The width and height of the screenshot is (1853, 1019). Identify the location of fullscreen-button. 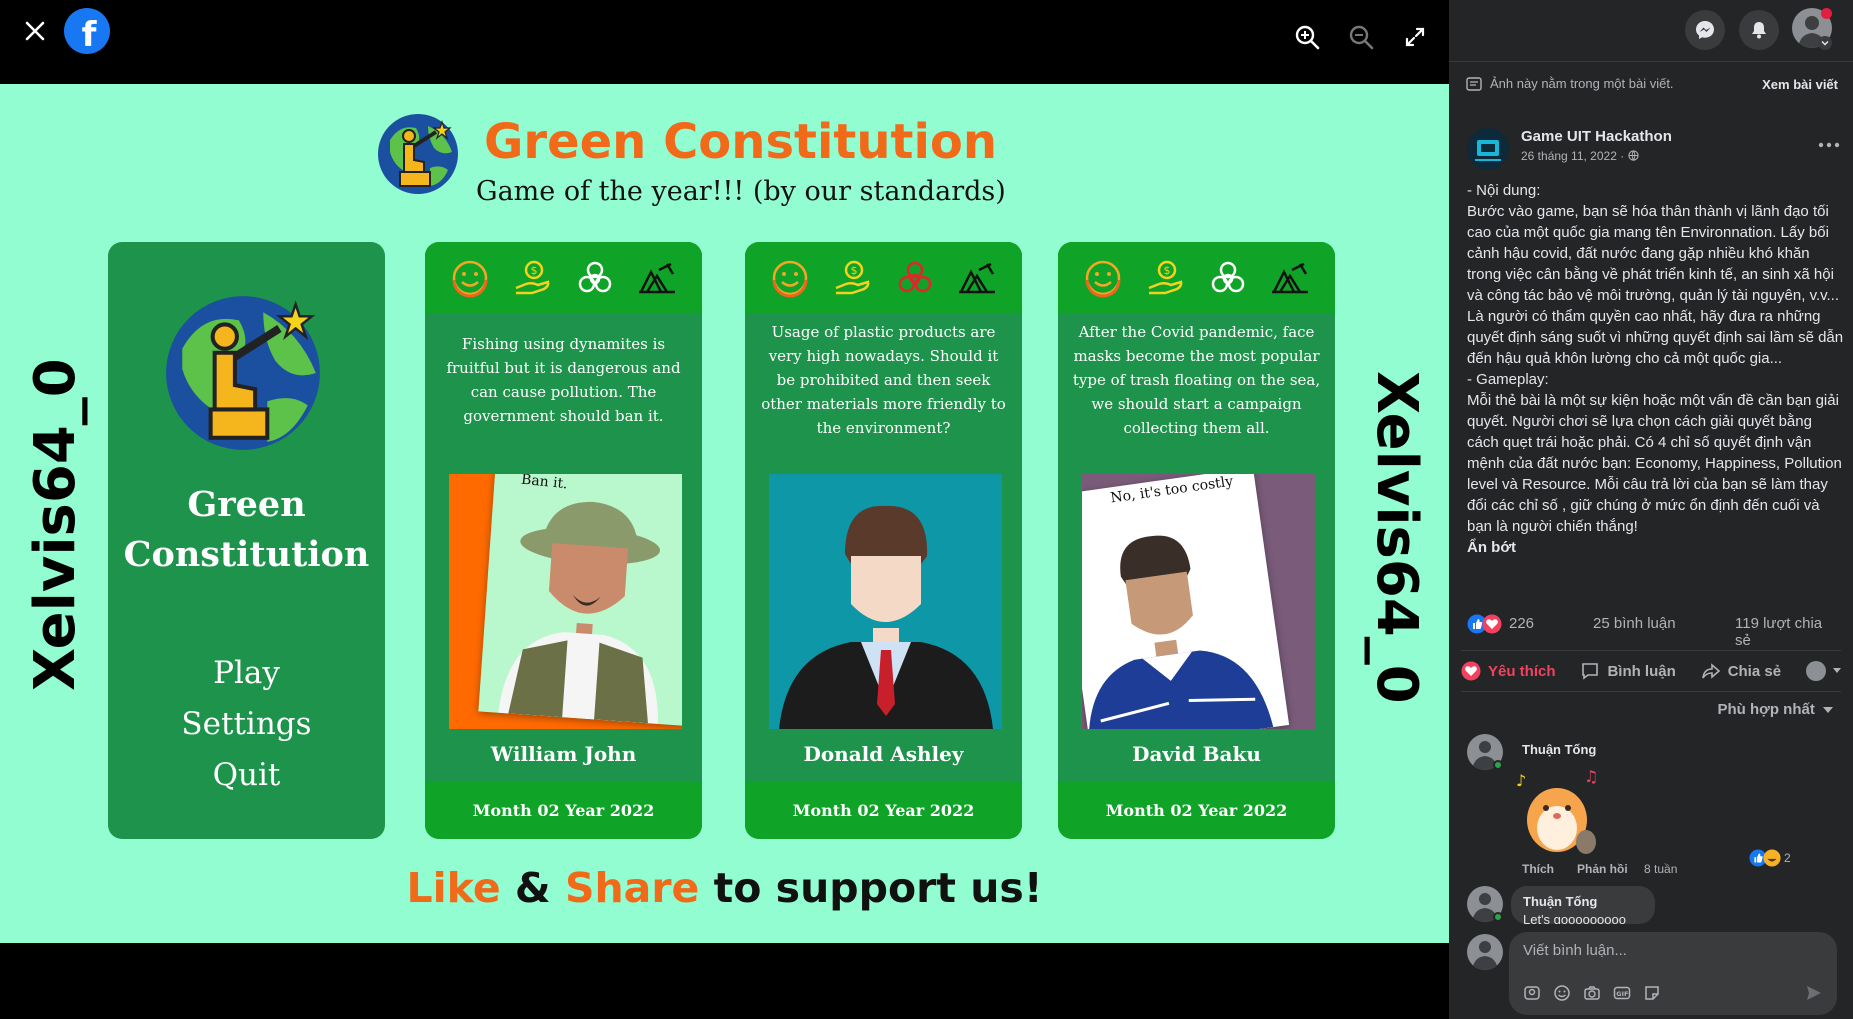
(1415, 37).